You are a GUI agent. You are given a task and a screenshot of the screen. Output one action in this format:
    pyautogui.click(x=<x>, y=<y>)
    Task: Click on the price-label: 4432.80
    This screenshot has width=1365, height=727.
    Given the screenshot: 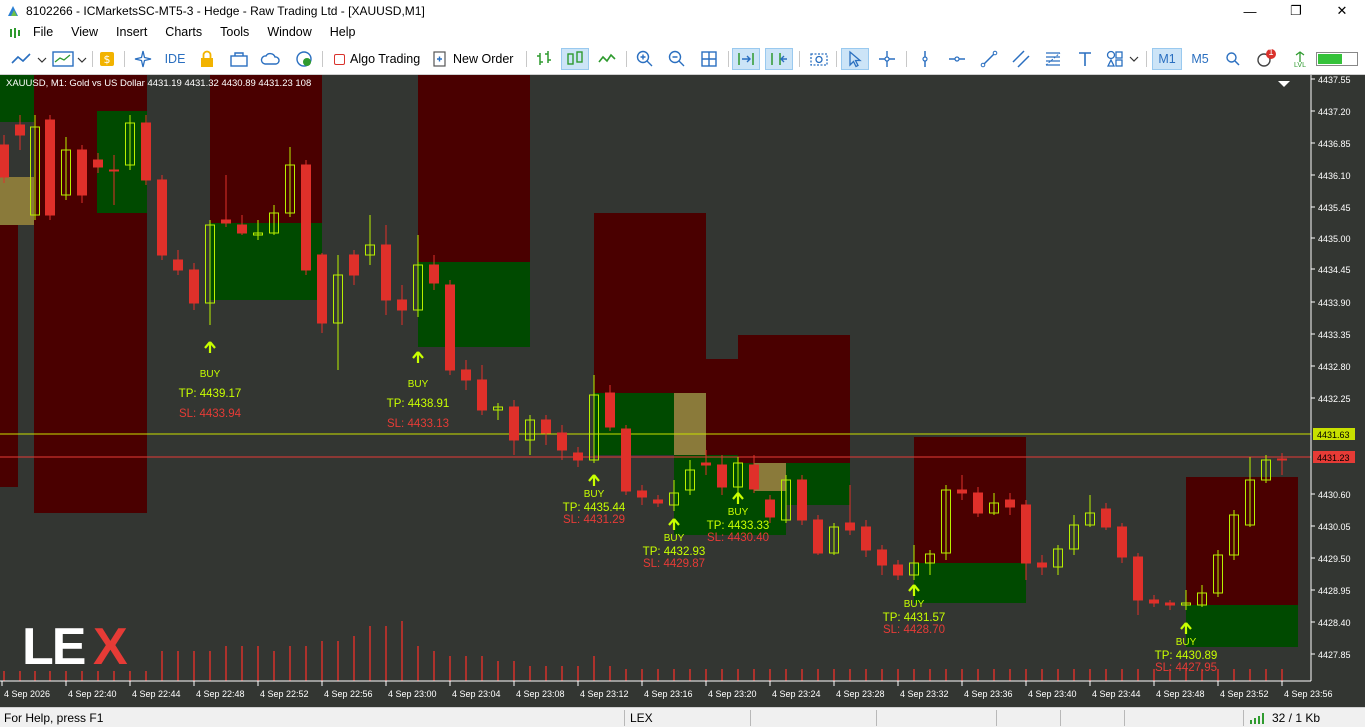 What is the action you would take?
    pyautogui.click(x=1334, y=367)
    